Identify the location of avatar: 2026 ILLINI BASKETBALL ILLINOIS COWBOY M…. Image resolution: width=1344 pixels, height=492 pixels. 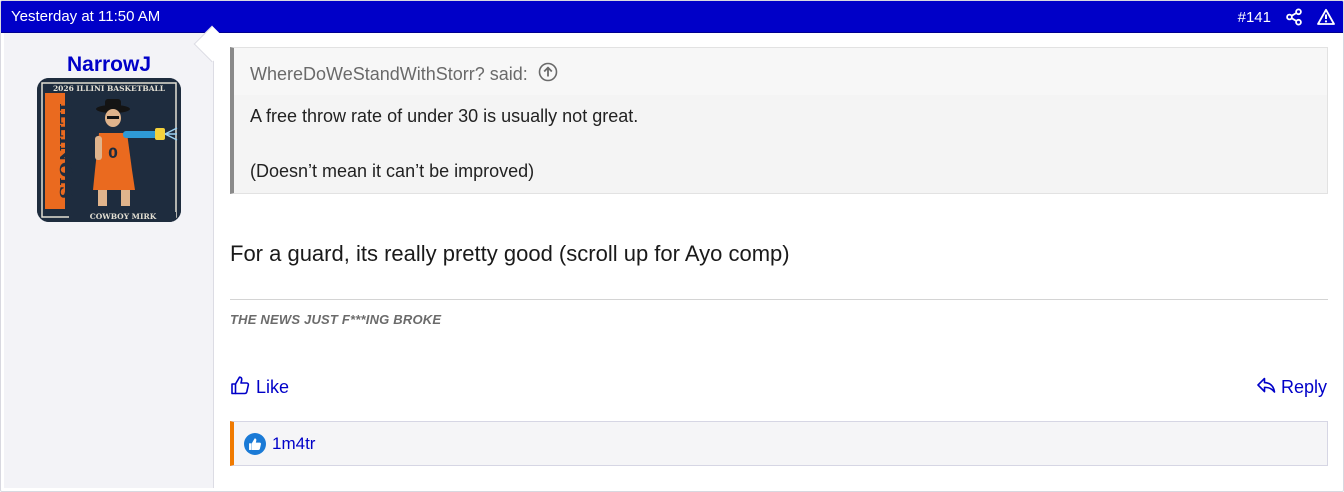
(109, 150).